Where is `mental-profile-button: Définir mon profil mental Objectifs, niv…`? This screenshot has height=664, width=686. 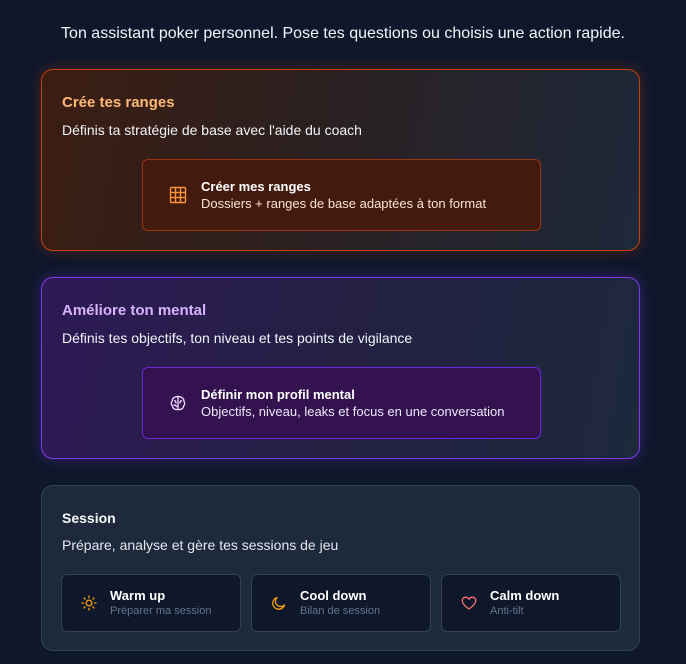
mental-profile-button: Définir mon profil mental Objectifs, niv… is located at coordinates (341, 403).